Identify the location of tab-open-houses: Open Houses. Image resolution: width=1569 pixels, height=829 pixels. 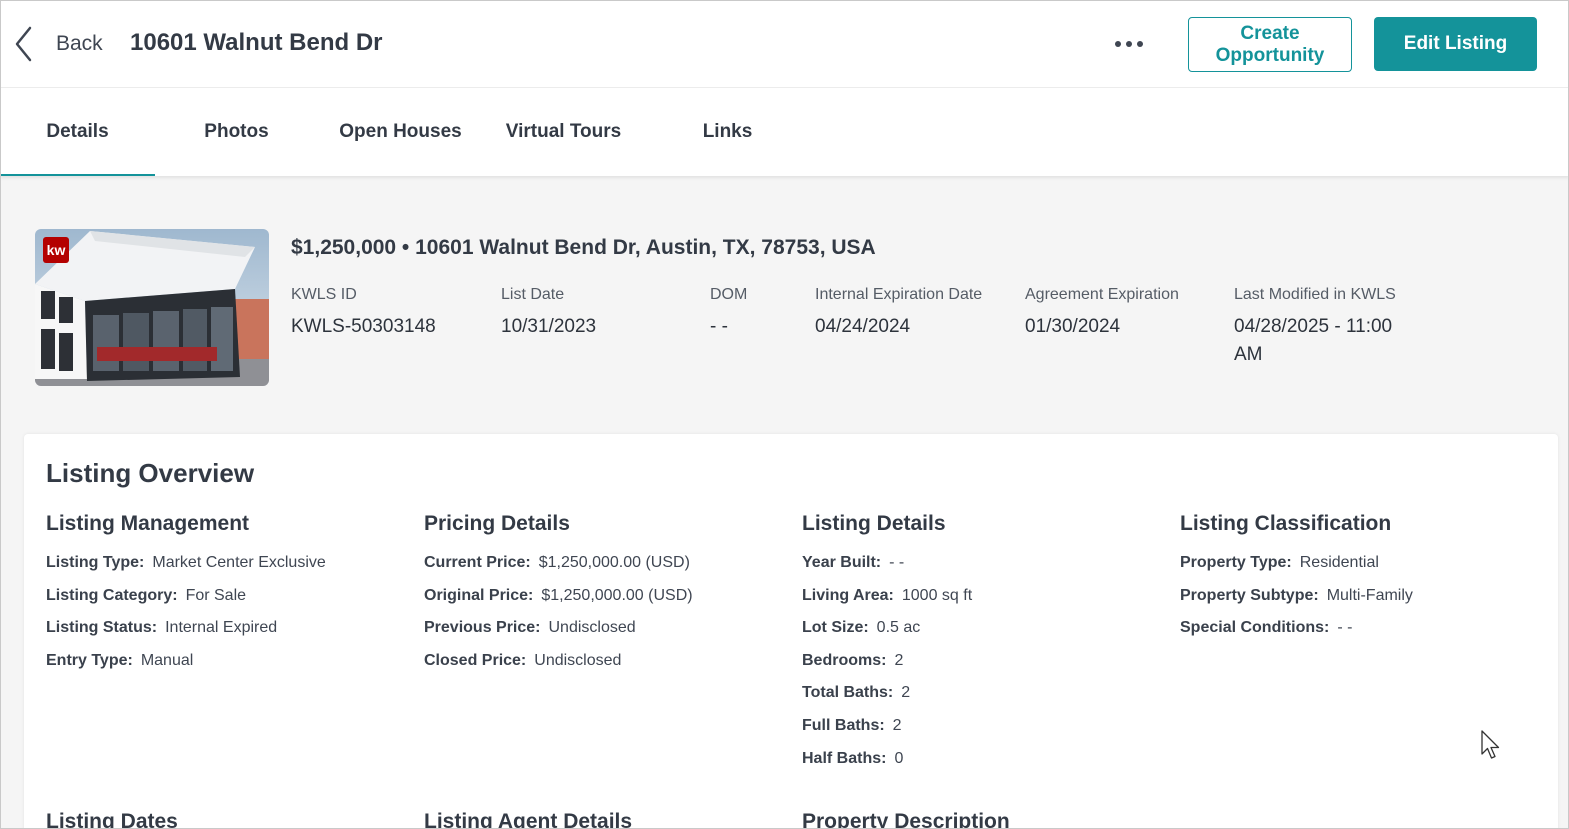
(400, 132).